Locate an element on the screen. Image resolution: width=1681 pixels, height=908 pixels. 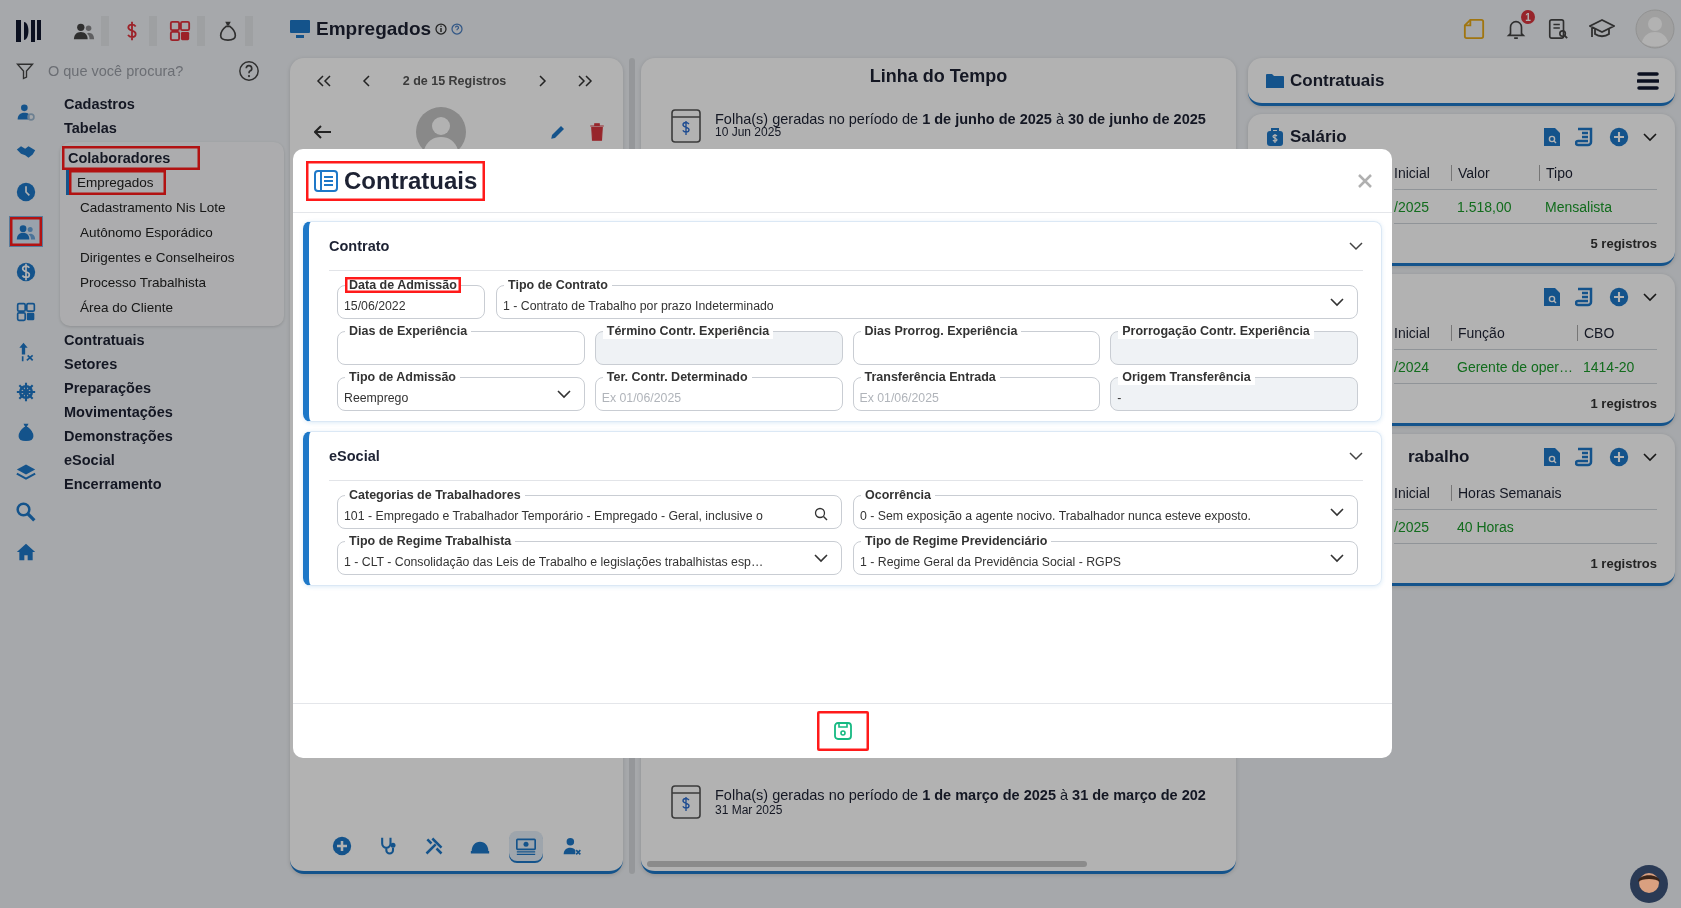
logo-icon is located at coordinates (28, 31).